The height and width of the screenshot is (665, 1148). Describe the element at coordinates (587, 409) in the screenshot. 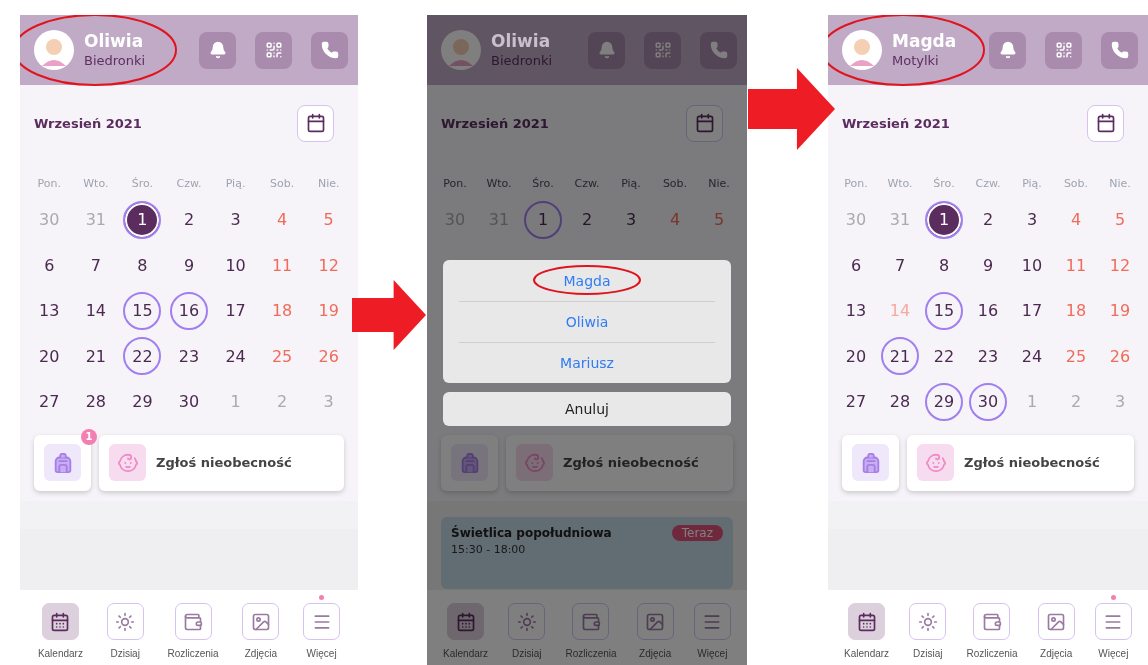

I see `cancel-button: Anuluj` at that location.